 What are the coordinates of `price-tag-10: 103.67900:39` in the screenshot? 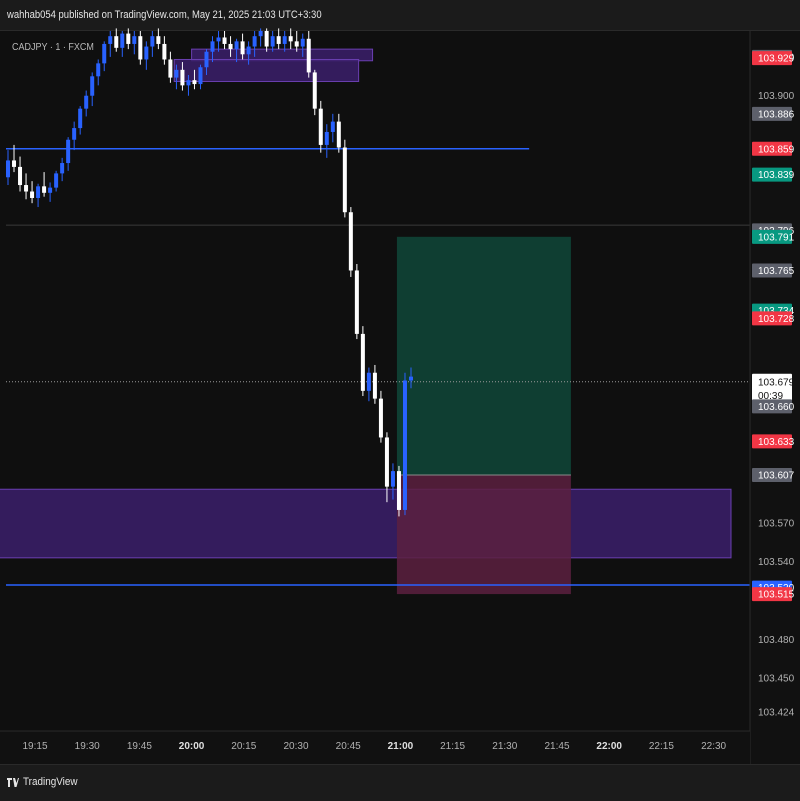 It's located at (773, 388).